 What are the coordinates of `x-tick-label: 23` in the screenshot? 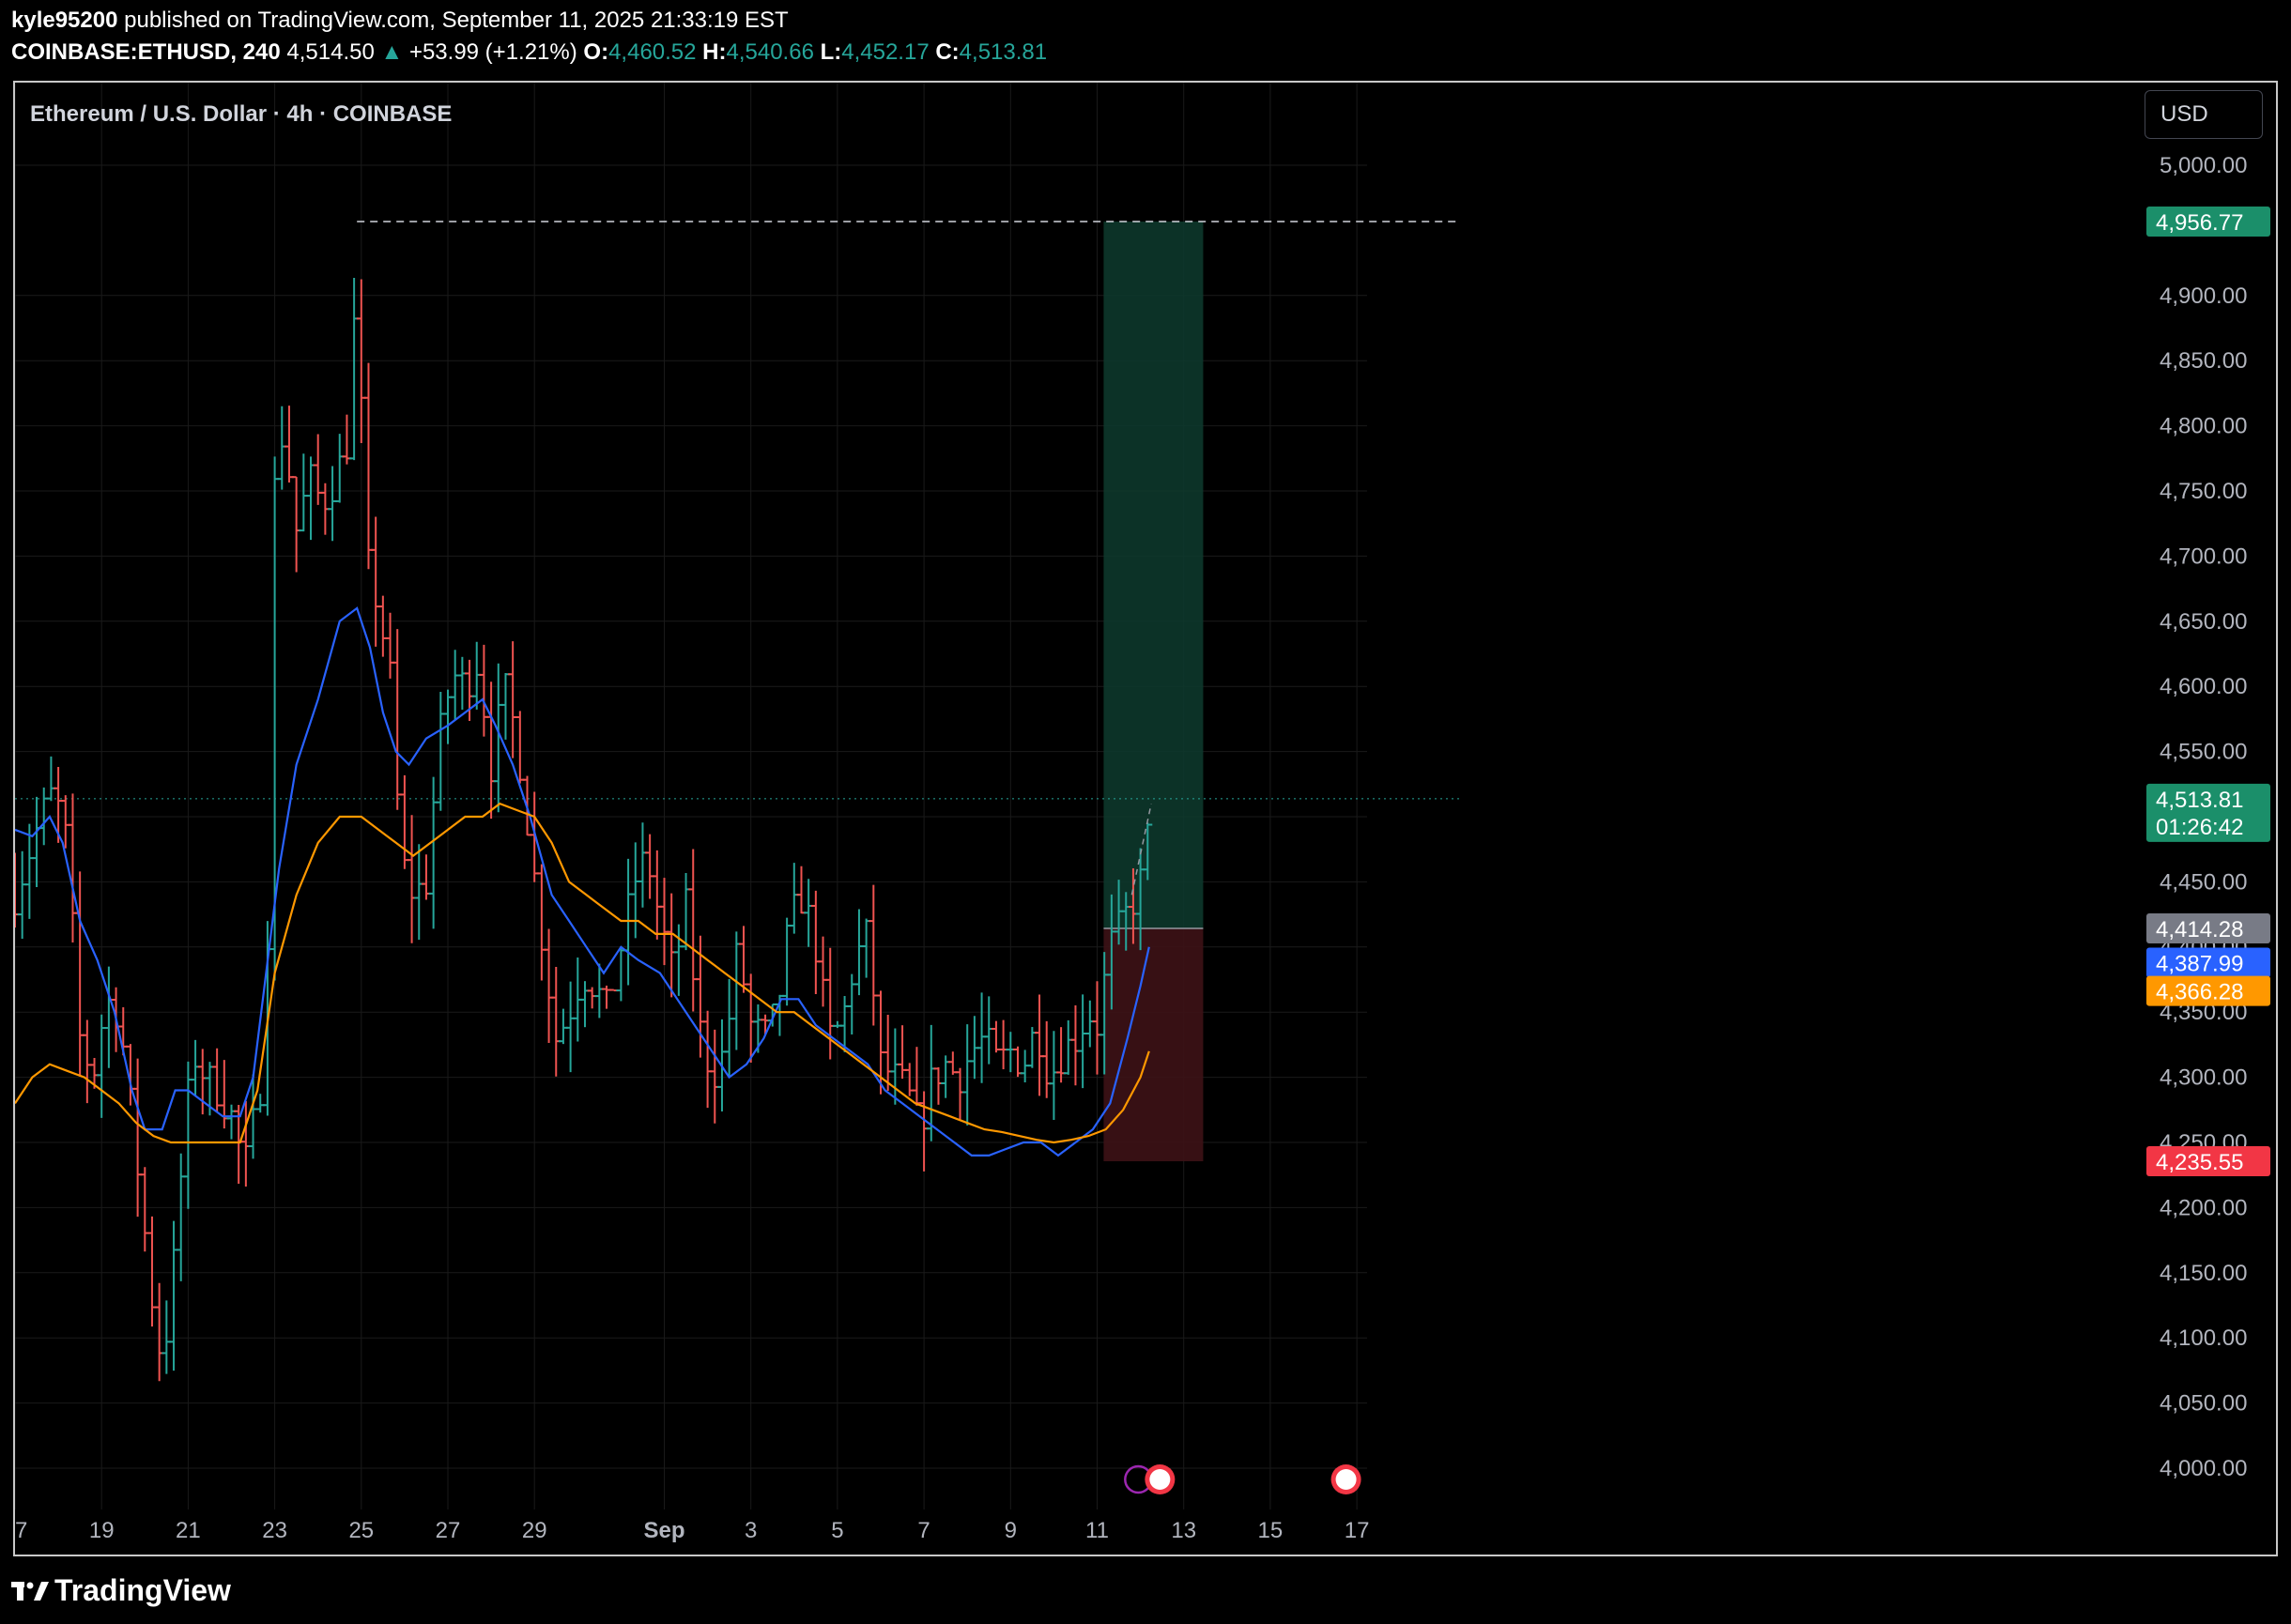 It's located at (274, 1530).